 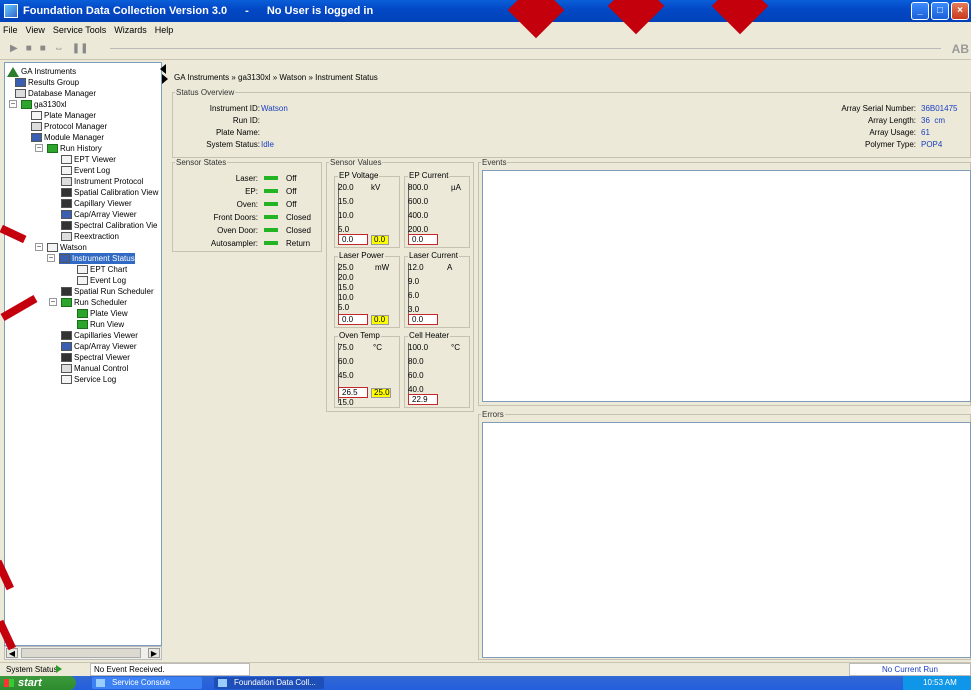 What do you see at coordinates (69, 126) in the screenshot?
I see `tree-item-protocol-manager: Protocol Manager` at bounding box center [69, 126].